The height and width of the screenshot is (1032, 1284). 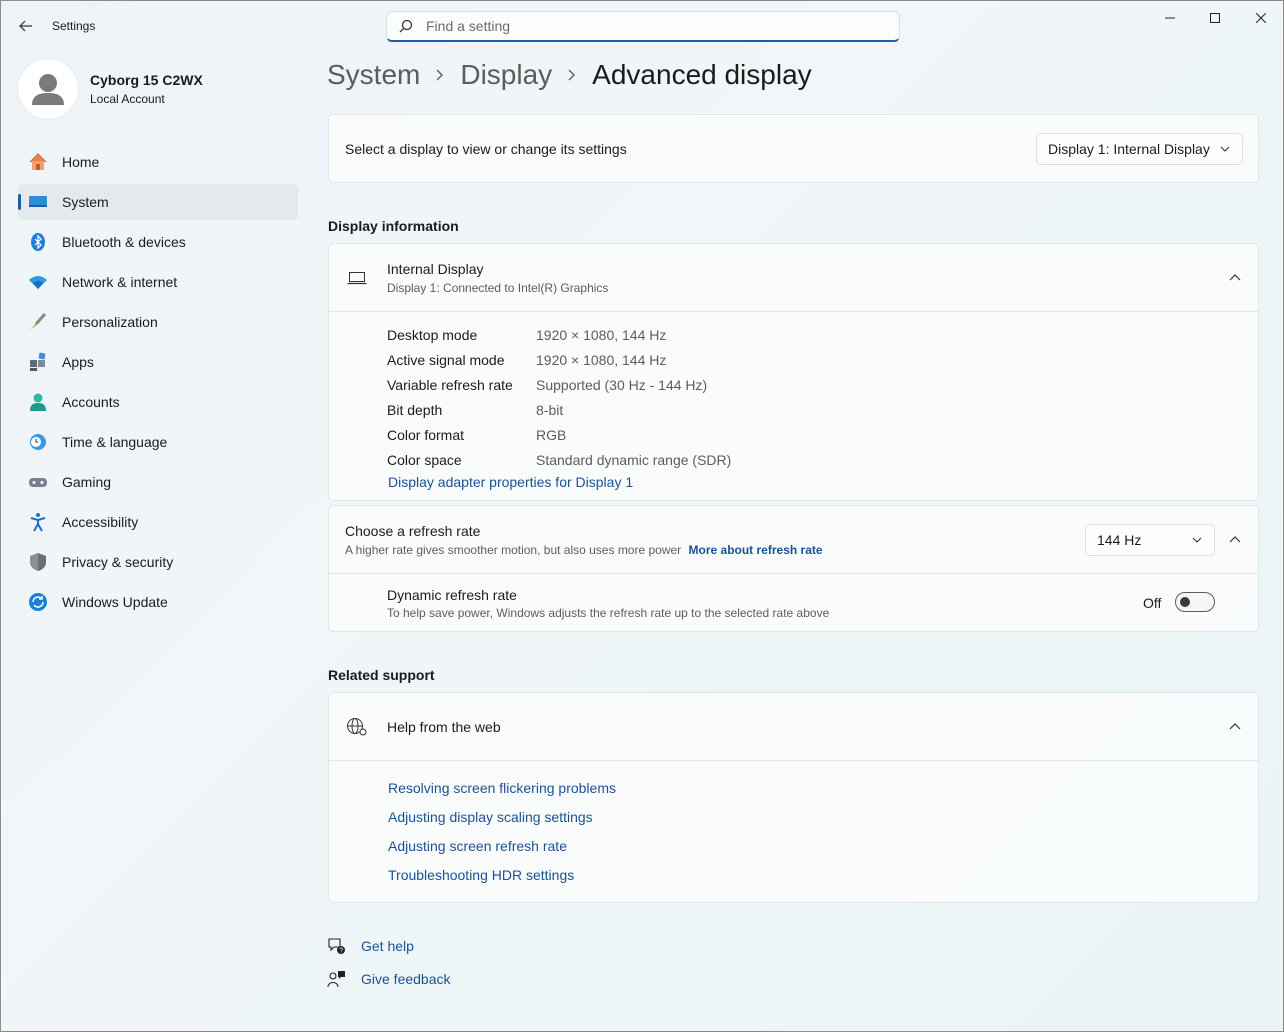 What do you see at coordinates (38, 482) in the screenshot?
I see `gamepad-icon` at bounding box center [38, 482].